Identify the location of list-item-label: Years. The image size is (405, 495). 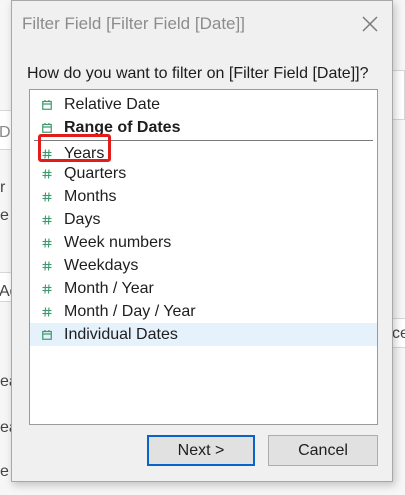
(84, 153).